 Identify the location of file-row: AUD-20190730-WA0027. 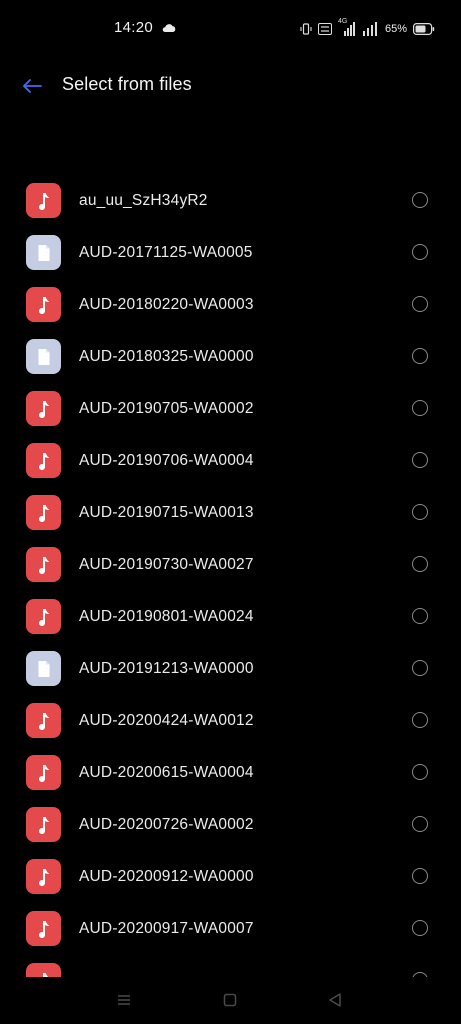
(230, 565).